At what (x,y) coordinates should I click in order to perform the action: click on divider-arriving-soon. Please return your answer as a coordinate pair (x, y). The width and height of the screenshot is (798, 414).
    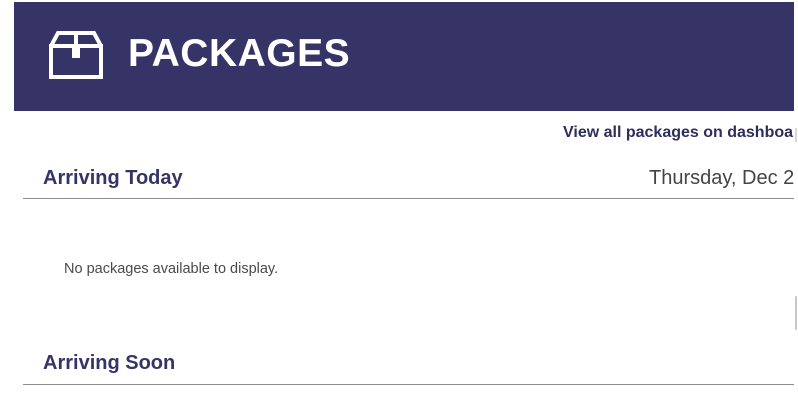
    Looking at the image, I should click on (408, 384).